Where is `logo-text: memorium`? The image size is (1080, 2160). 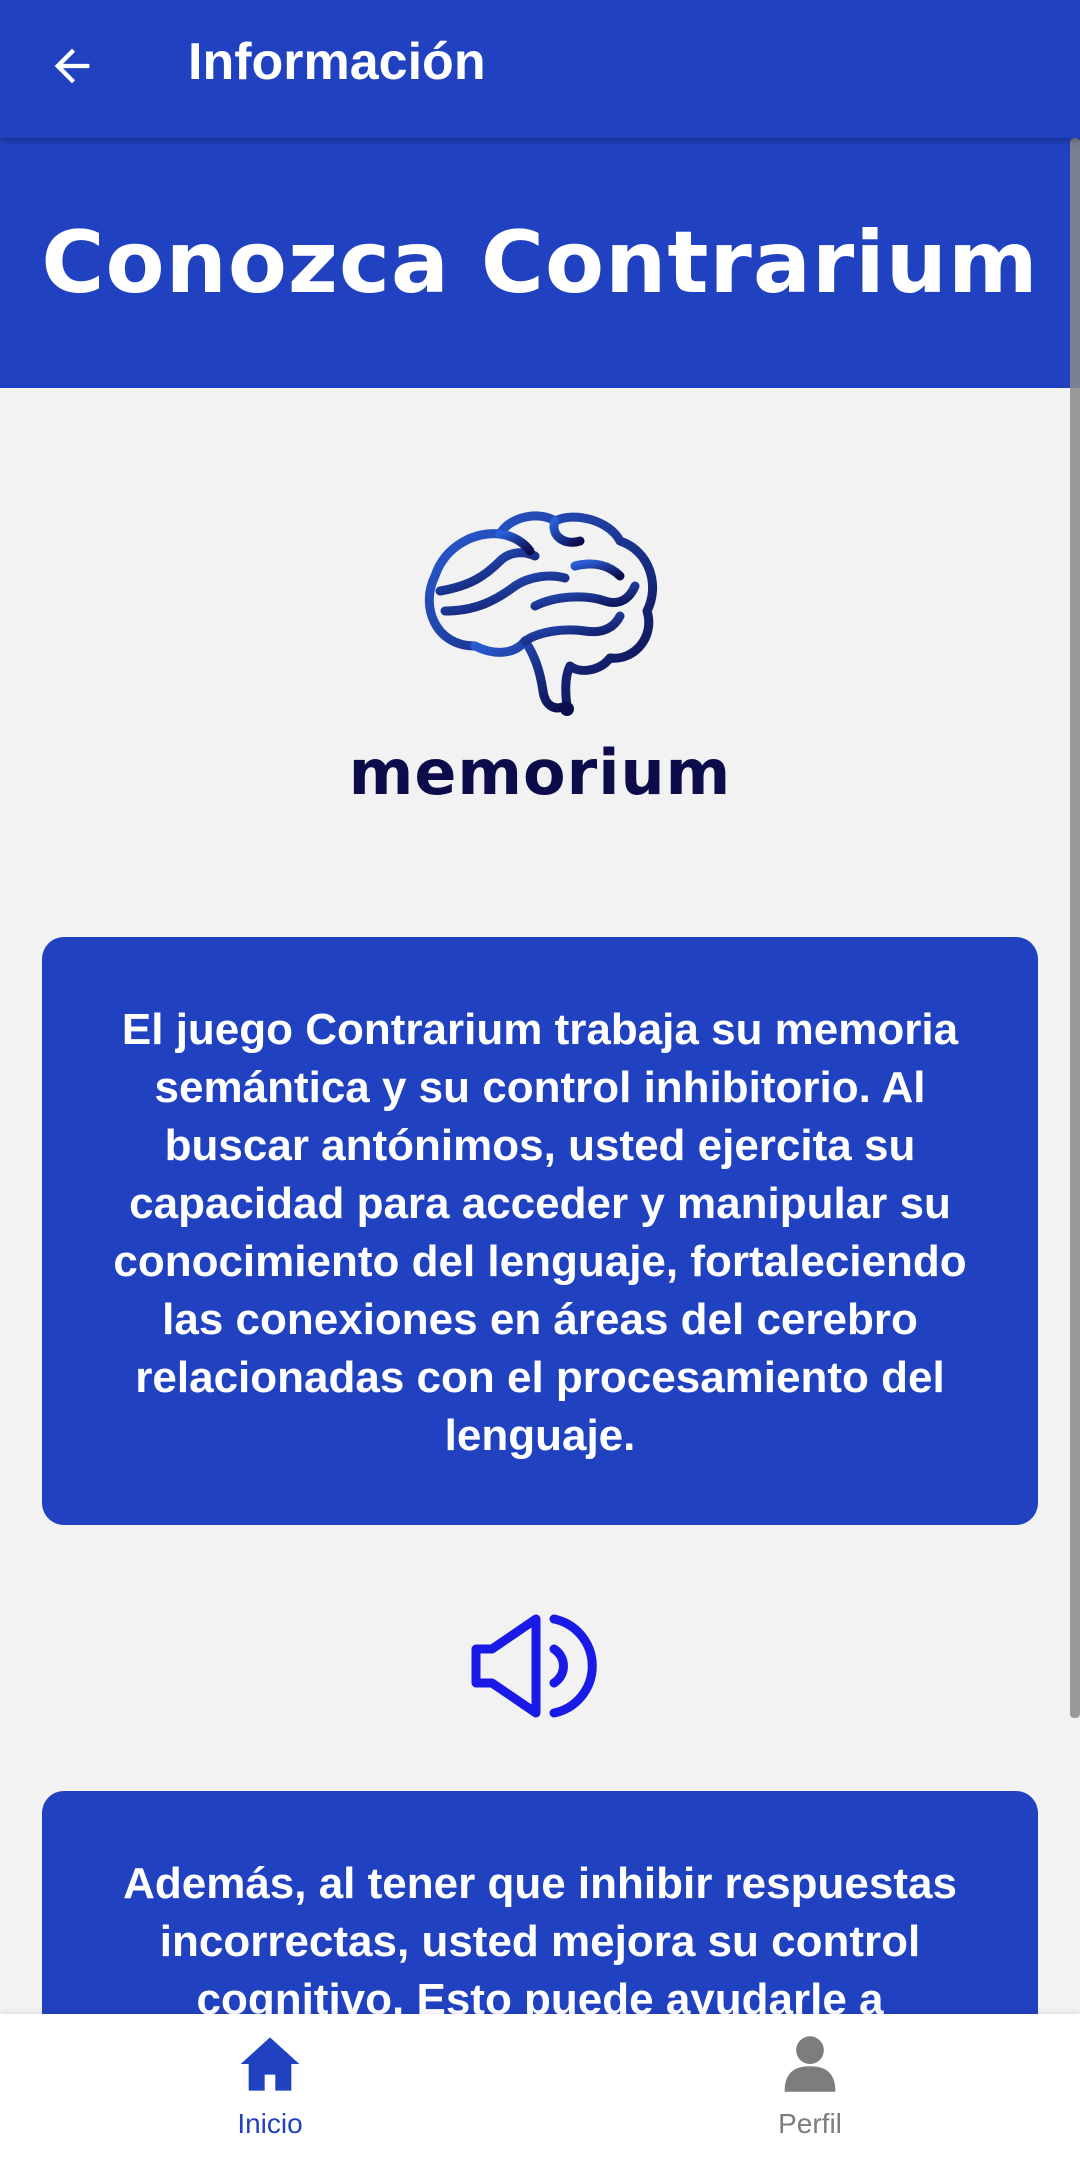 logo-text: memorium is located at coordinates (540, 772).